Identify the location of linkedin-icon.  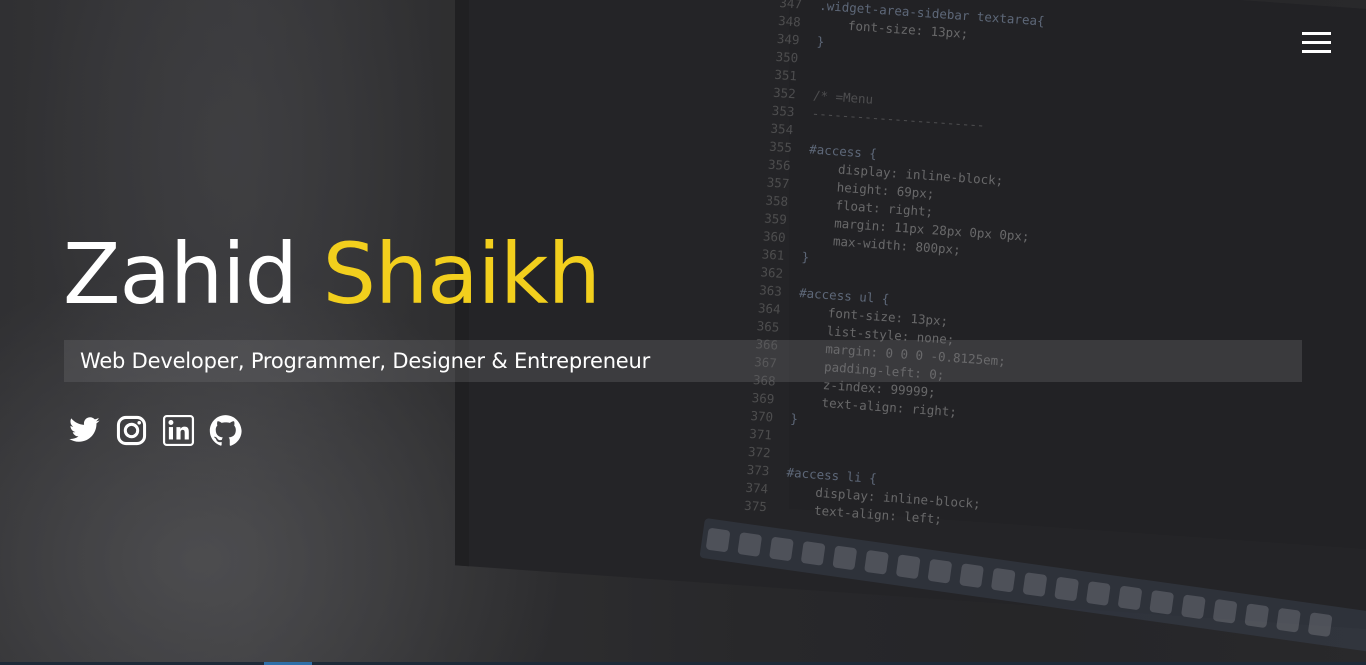
(178, 430).